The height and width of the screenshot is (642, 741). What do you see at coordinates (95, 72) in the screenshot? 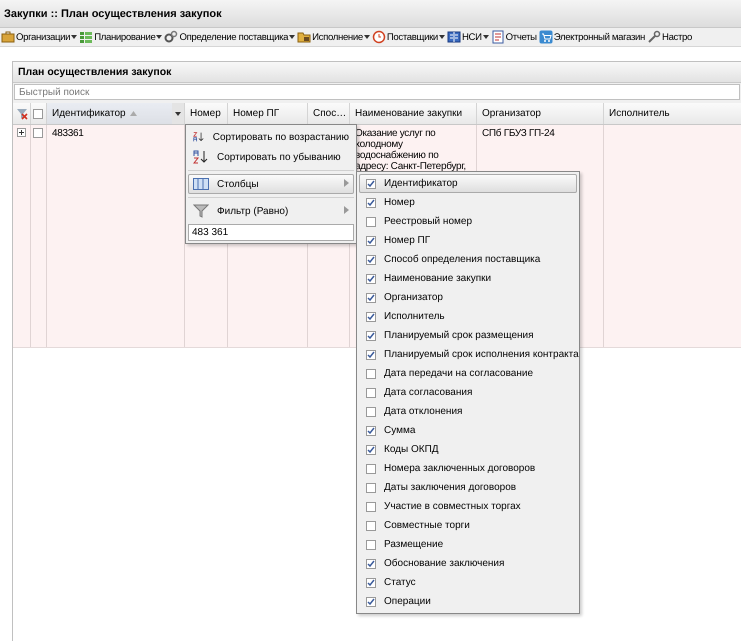
I see `panel-title: План осуществления закупок` at bounding box center [95, 72].